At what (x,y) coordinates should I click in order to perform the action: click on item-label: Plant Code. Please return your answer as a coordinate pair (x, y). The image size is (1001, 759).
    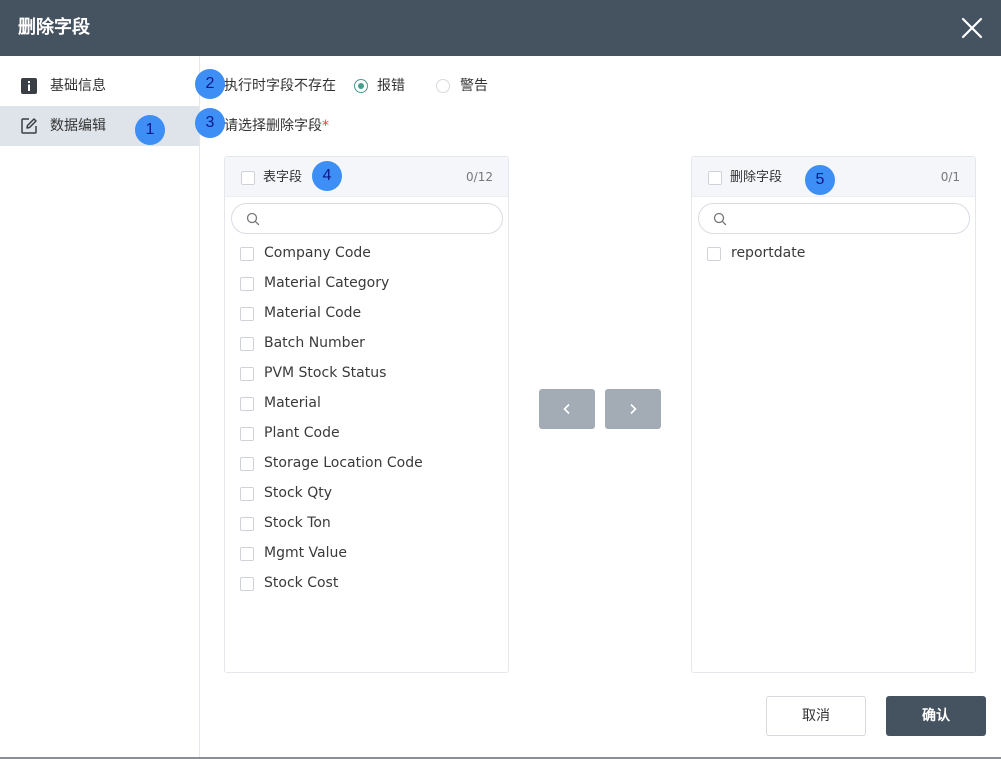
    Looking at the image, I should click on (302, 433).